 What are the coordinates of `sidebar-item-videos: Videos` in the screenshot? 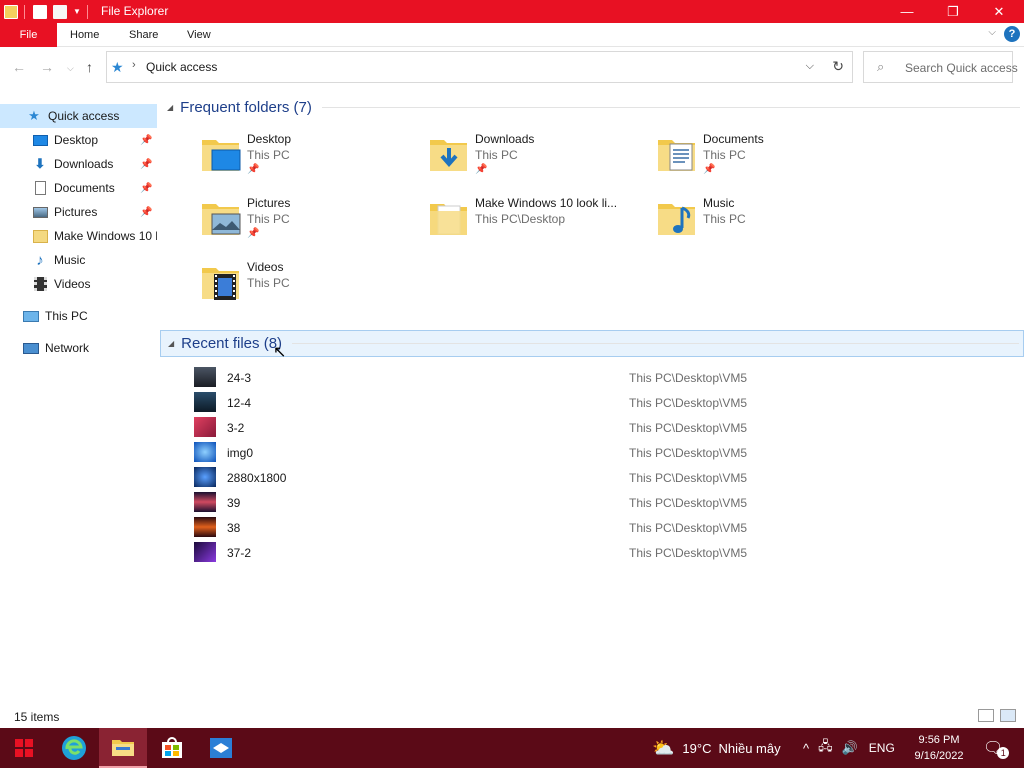 It's located at (78, 284).